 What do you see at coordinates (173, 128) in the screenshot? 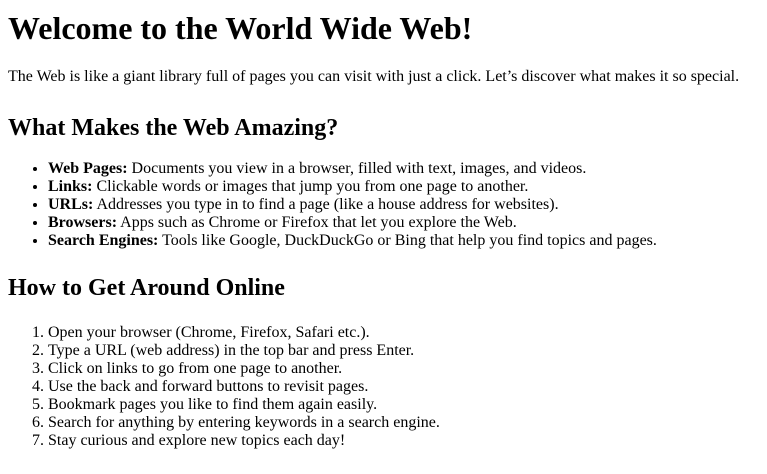
I see `section-heading-amazing: What Makes the Web Amazing?` at bounding box center [173, 128].